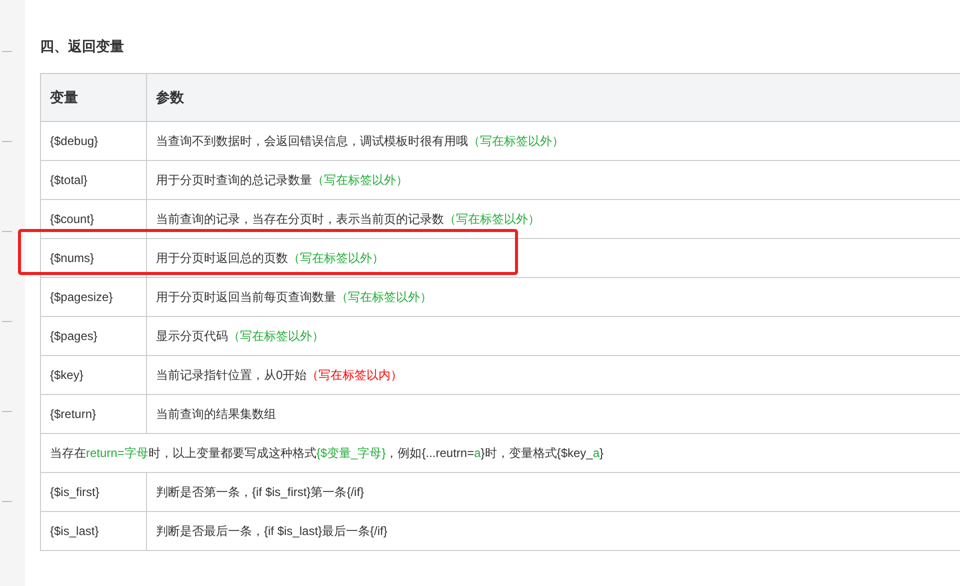 This screenshot has width=960, height=586. Describe the element at coordinates (93, 180) in the screenshot. I see `variable-cell: {$total}` at that location.